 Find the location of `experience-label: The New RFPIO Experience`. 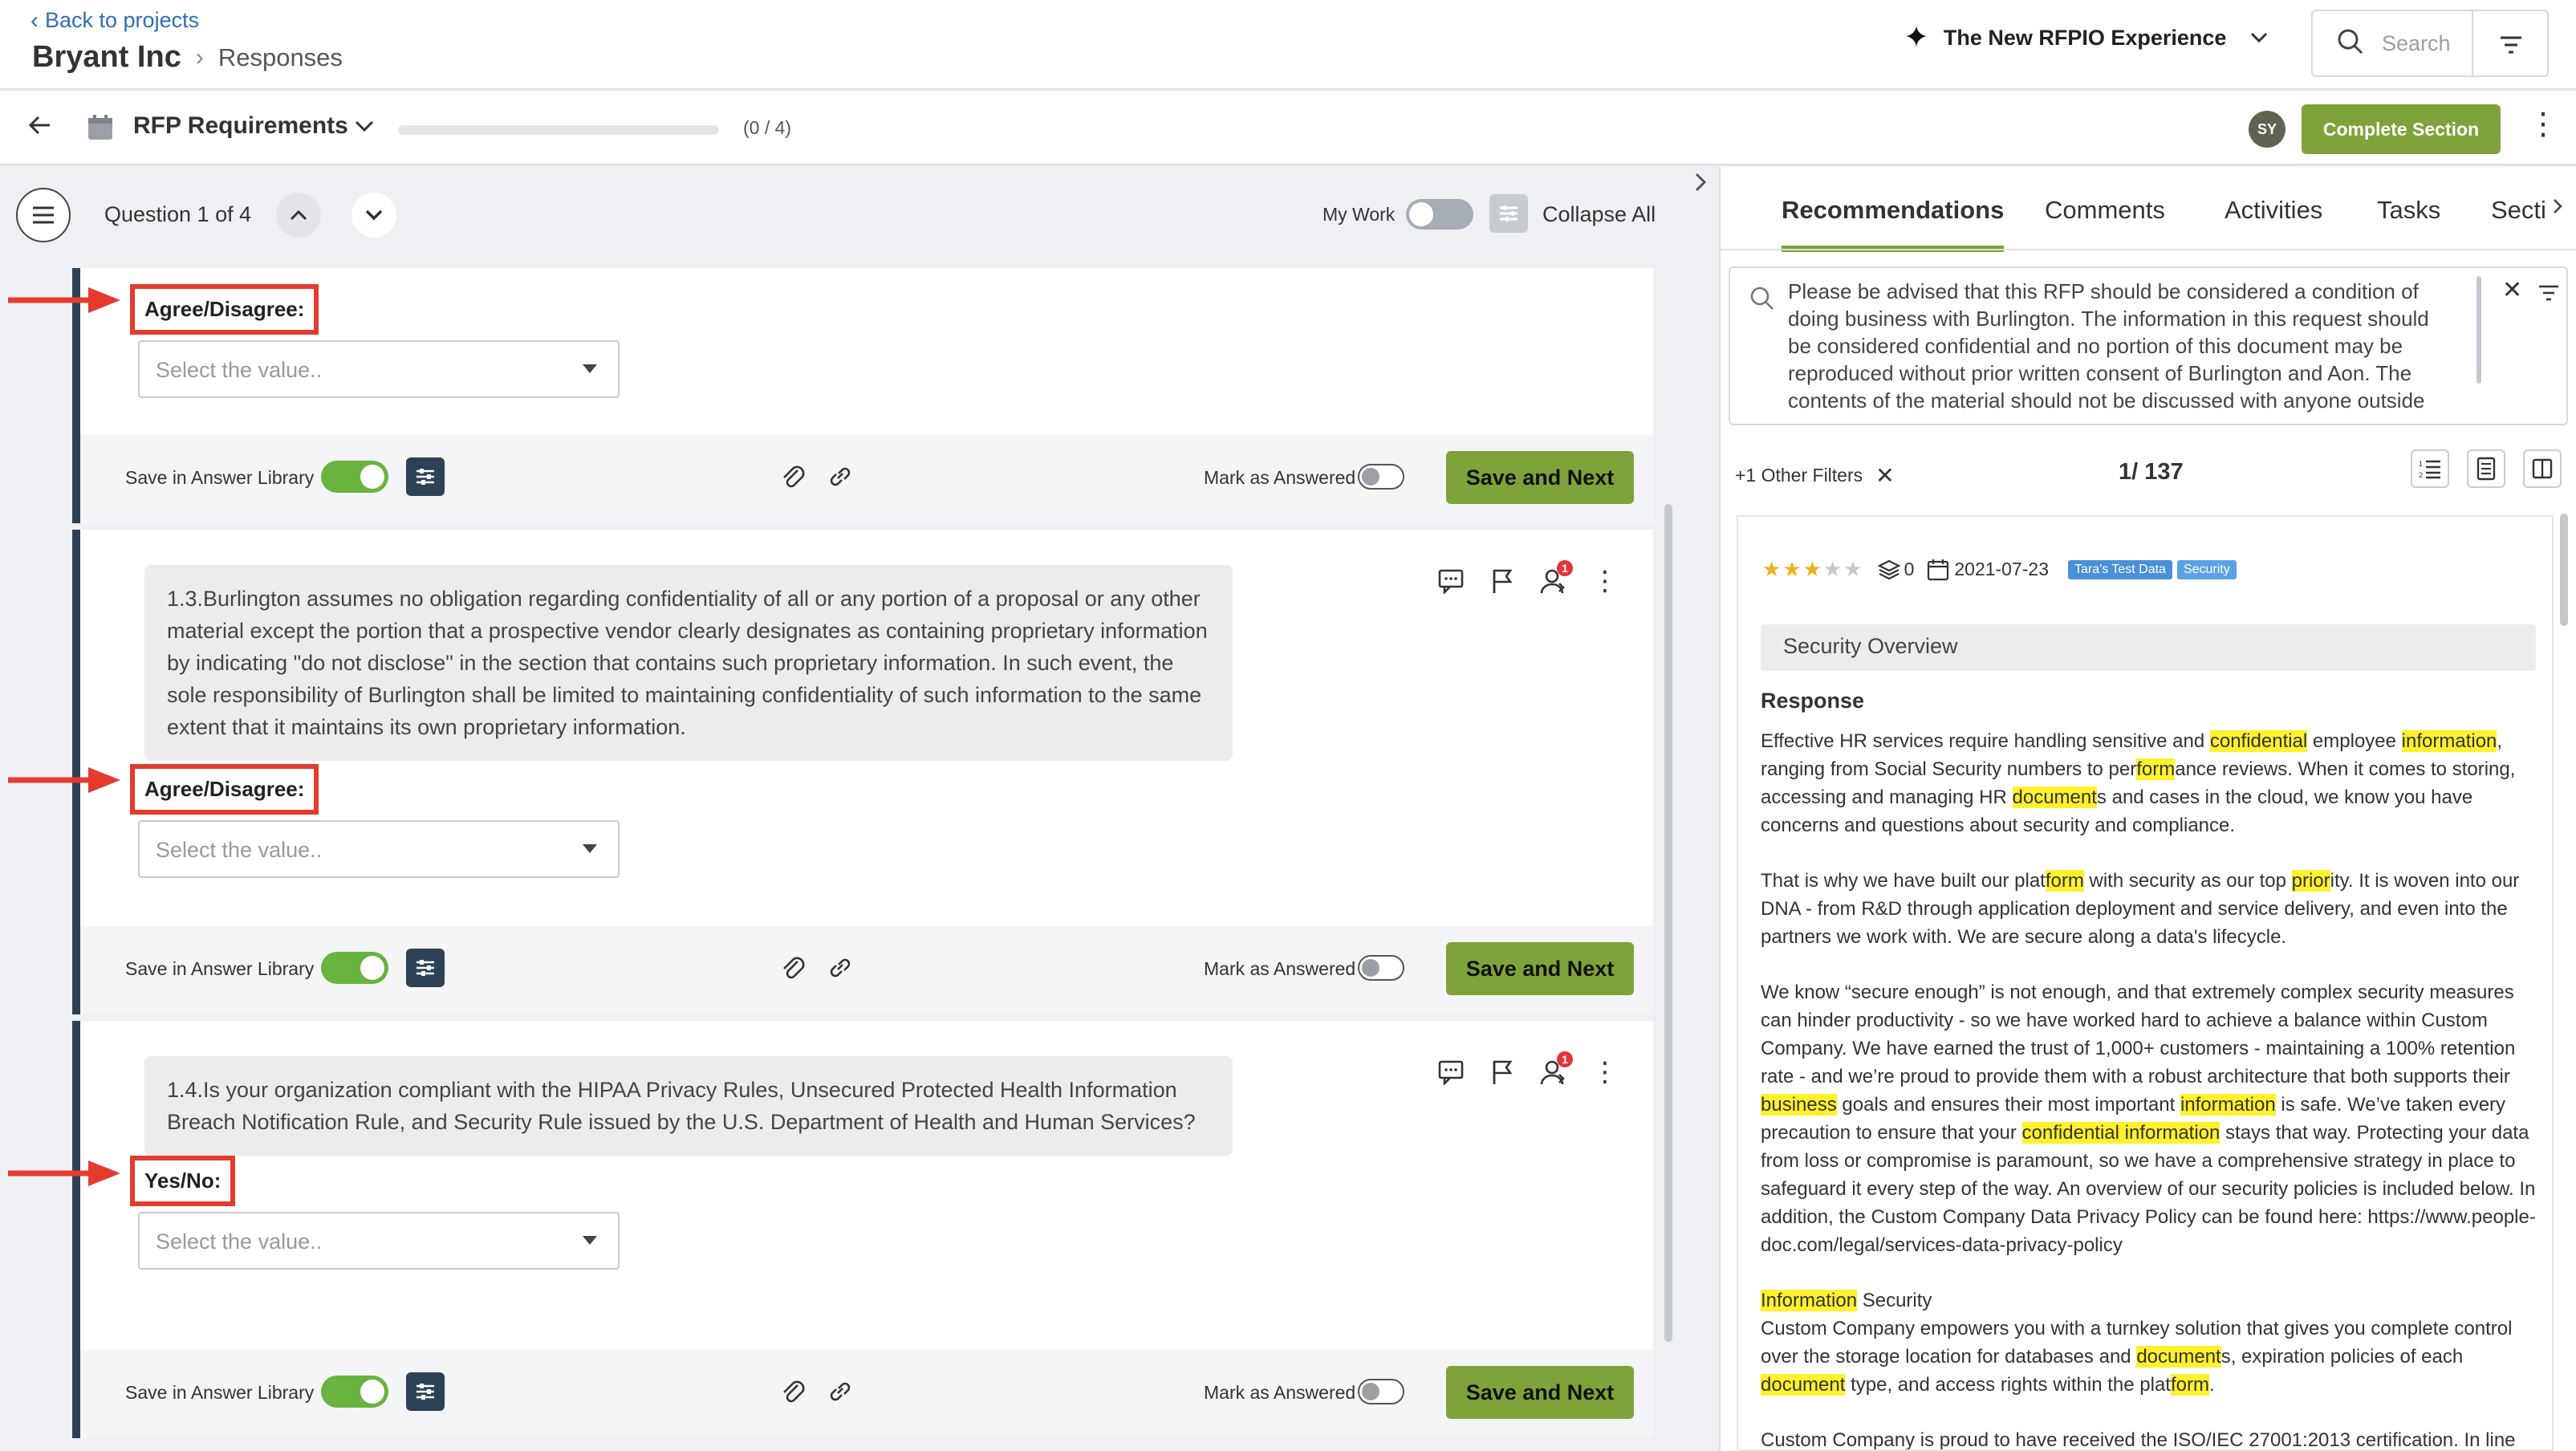

experience-label: The New RFPIO Experience is located at coordinates (2085, 37).